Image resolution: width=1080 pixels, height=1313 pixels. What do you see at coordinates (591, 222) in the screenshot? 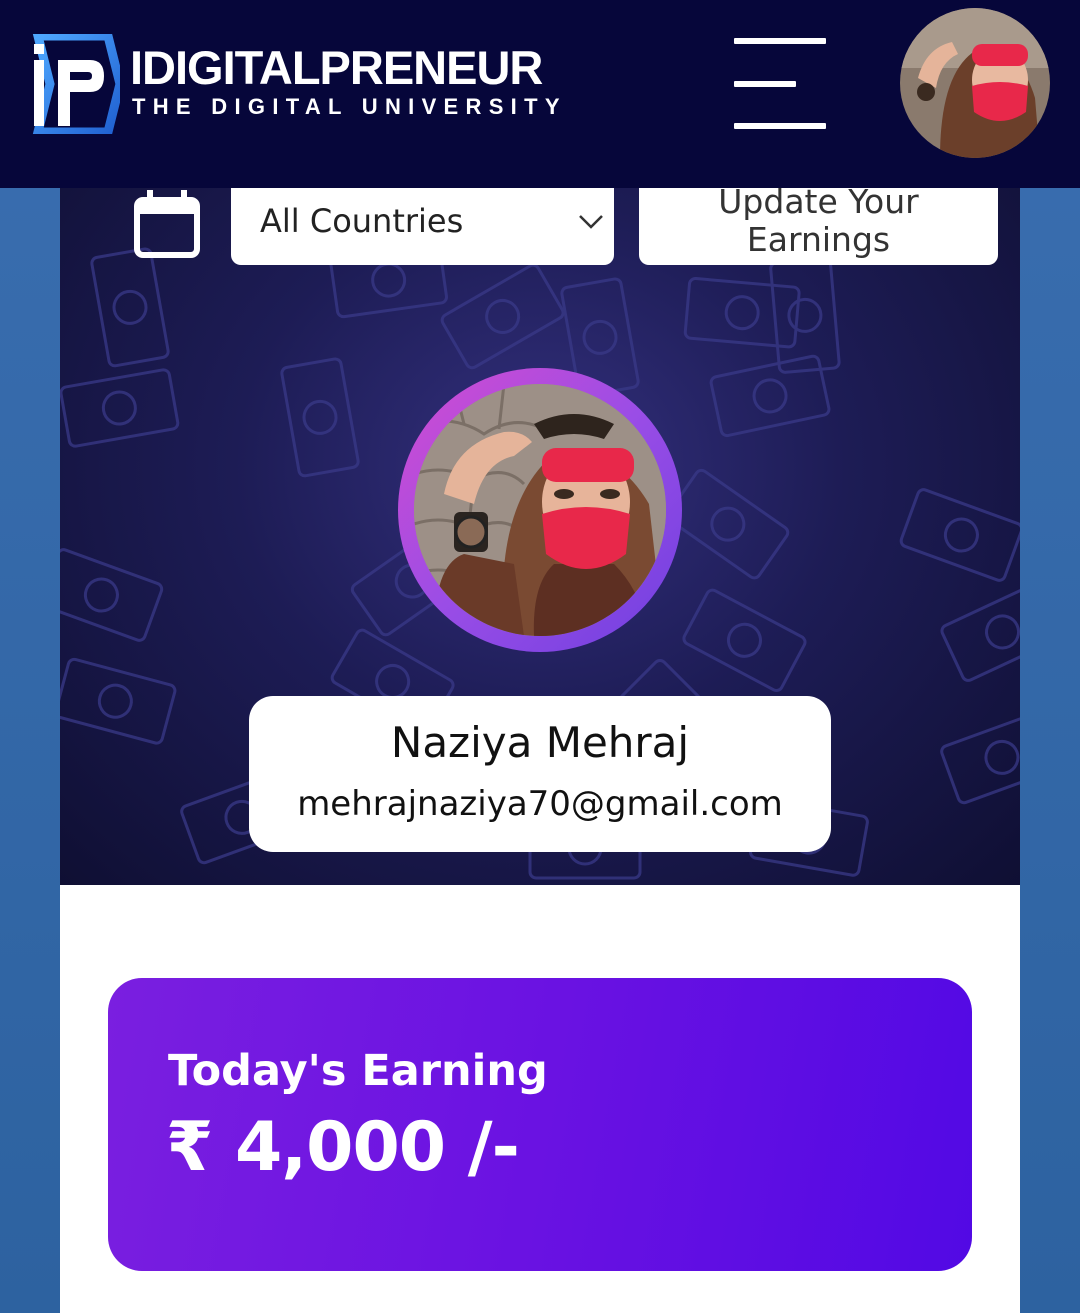
I see `chevron-down-icon` at bounding box center [591, 222].